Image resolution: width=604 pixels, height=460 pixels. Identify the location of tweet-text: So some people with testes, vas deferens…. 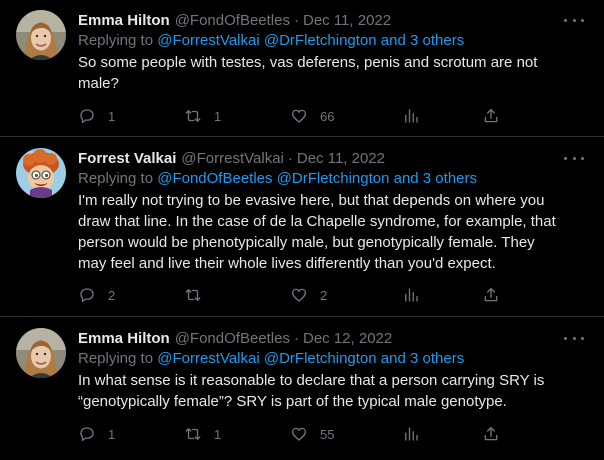
(331, 73).